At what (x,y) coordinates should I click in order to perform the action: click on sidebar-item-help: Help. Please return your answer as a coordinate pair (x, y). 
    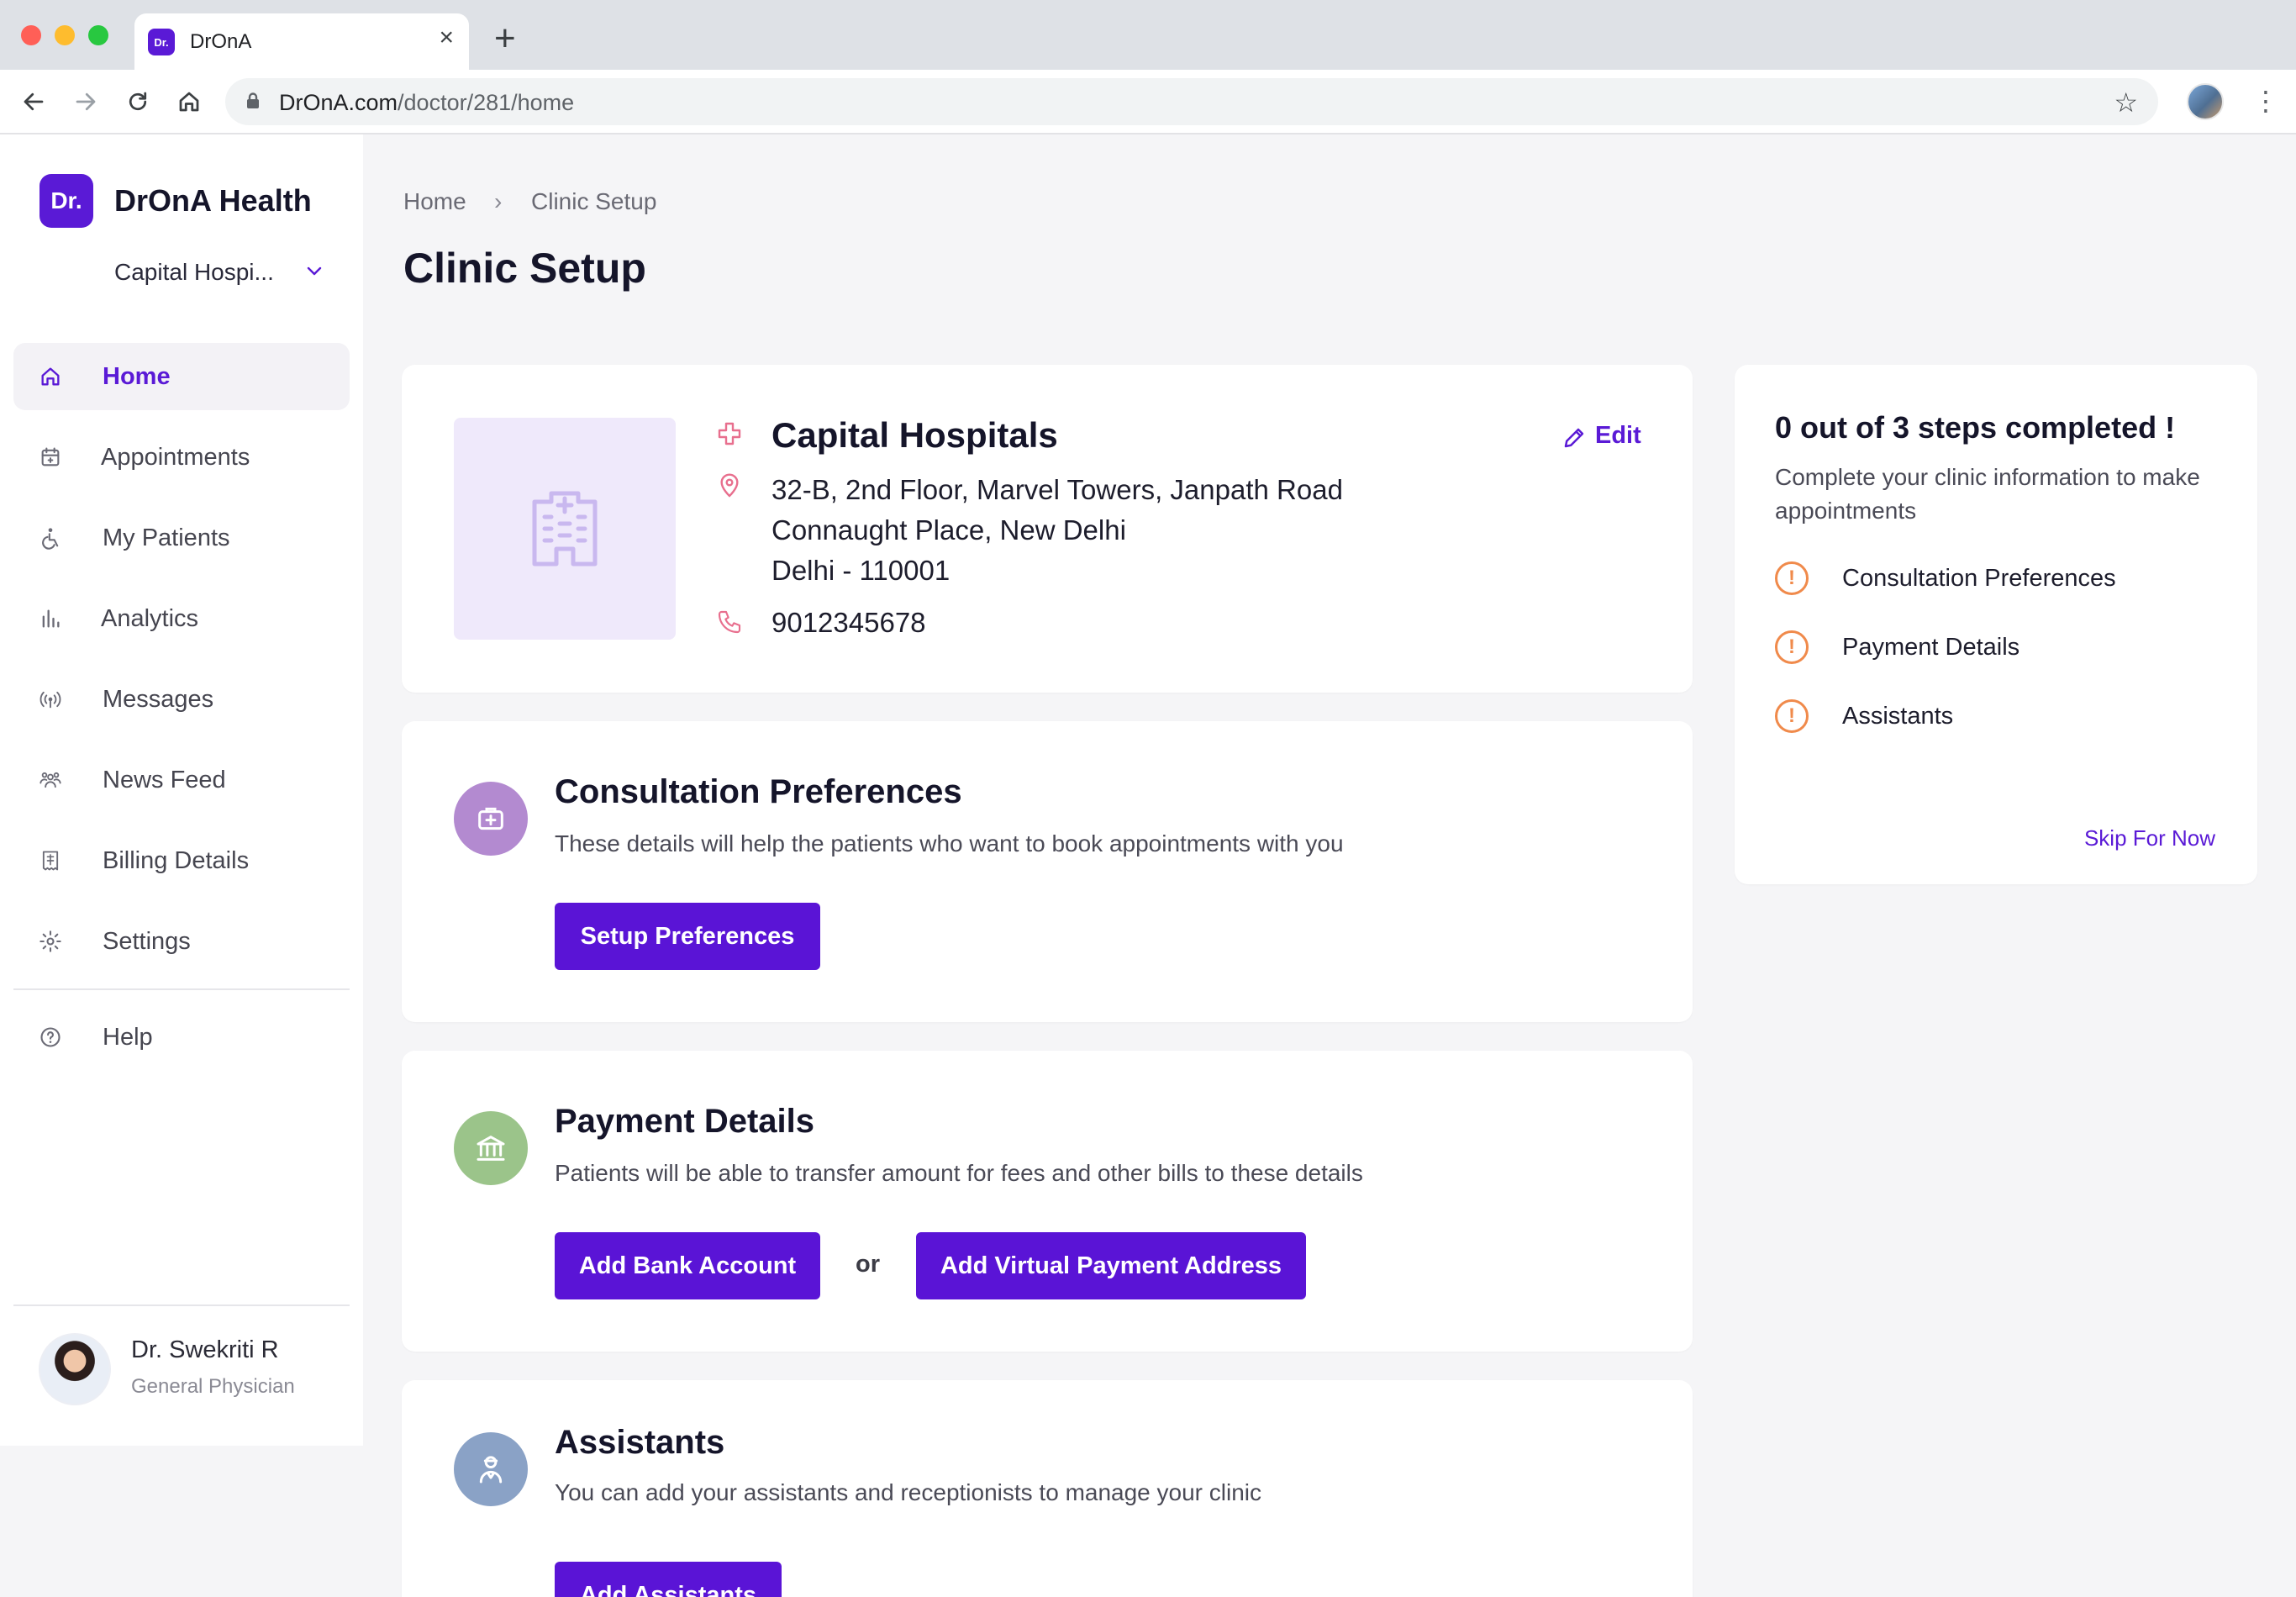
    Looking at the image, I should click on (181, 1037).